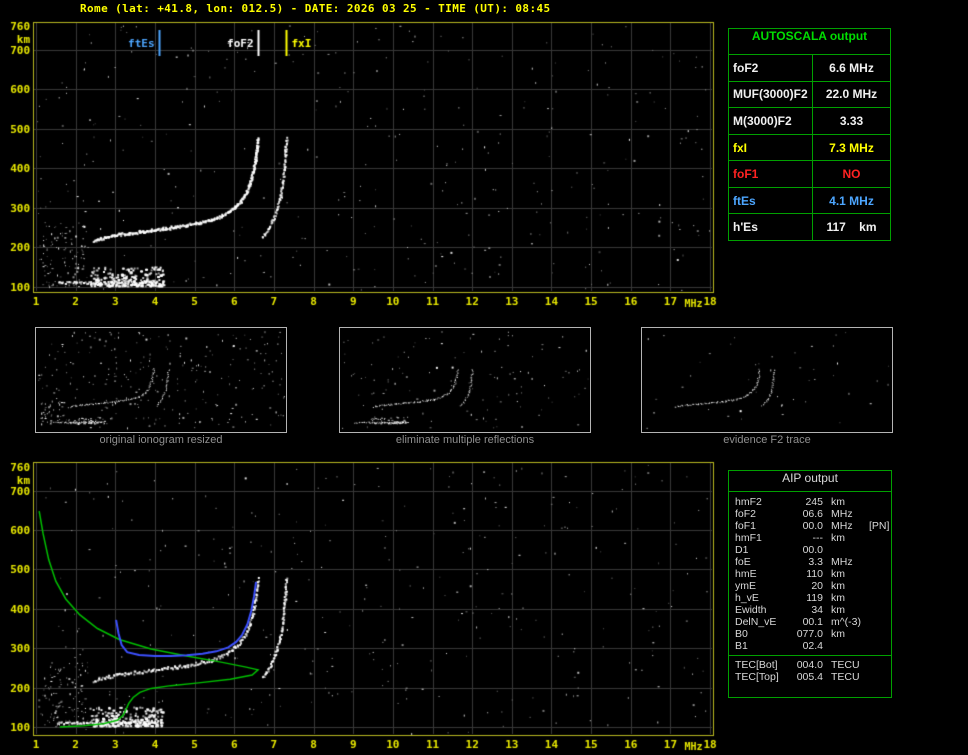 The width and height of the screenshot is (968, 755). Describe the element at coordinates (741, 646) in the screenshot. I see `aip-param-label: B1` at that location.